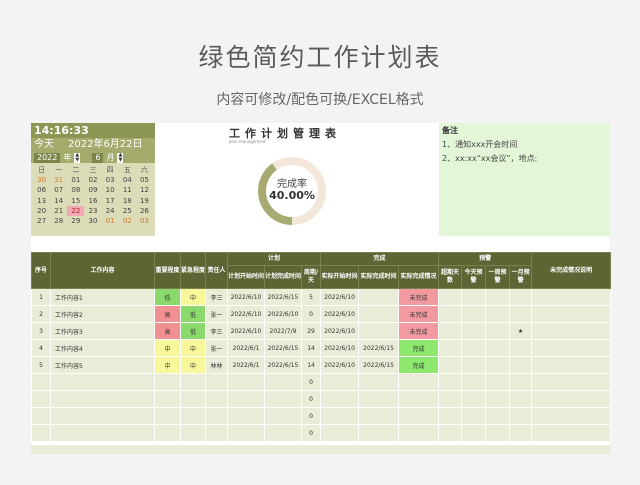 The height and width of the screenshot is (485, 640). I want to click on calendar-day: 17, so click(110, 201).